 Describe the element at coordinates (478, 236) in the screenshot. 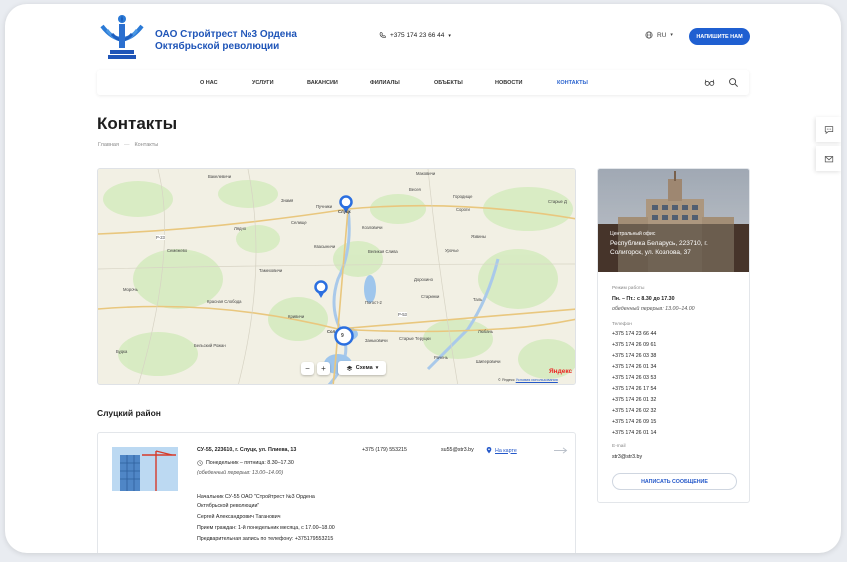

I see `map-place: Язвины` at that location.